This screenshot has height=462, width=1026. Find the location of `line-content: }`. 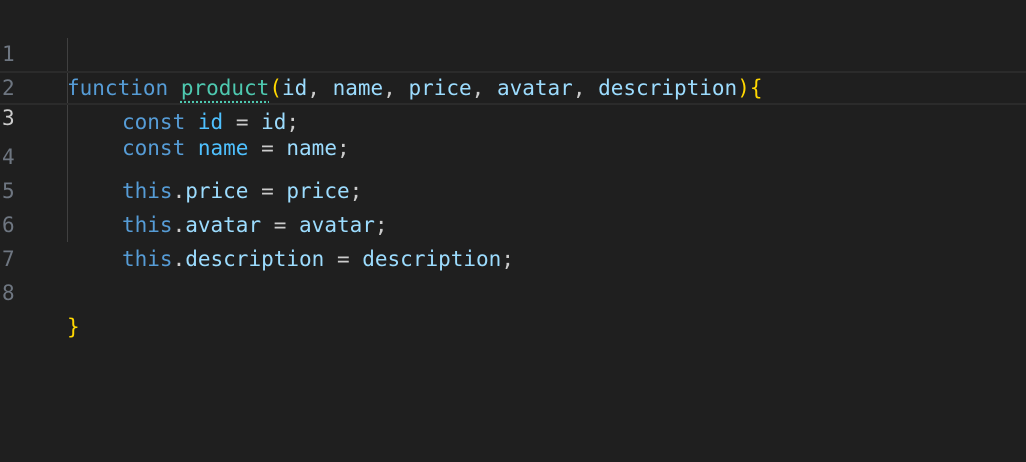

line-content: } is located at coordinates (73, 327).